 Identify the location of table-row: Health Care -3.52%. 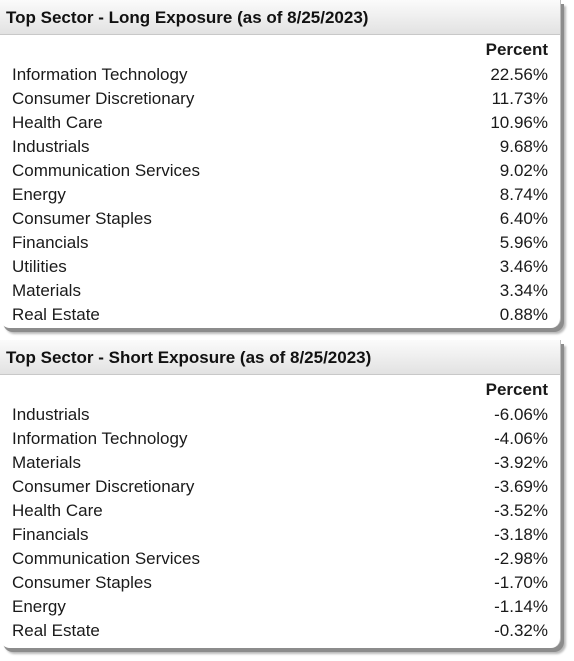
(280, 511).